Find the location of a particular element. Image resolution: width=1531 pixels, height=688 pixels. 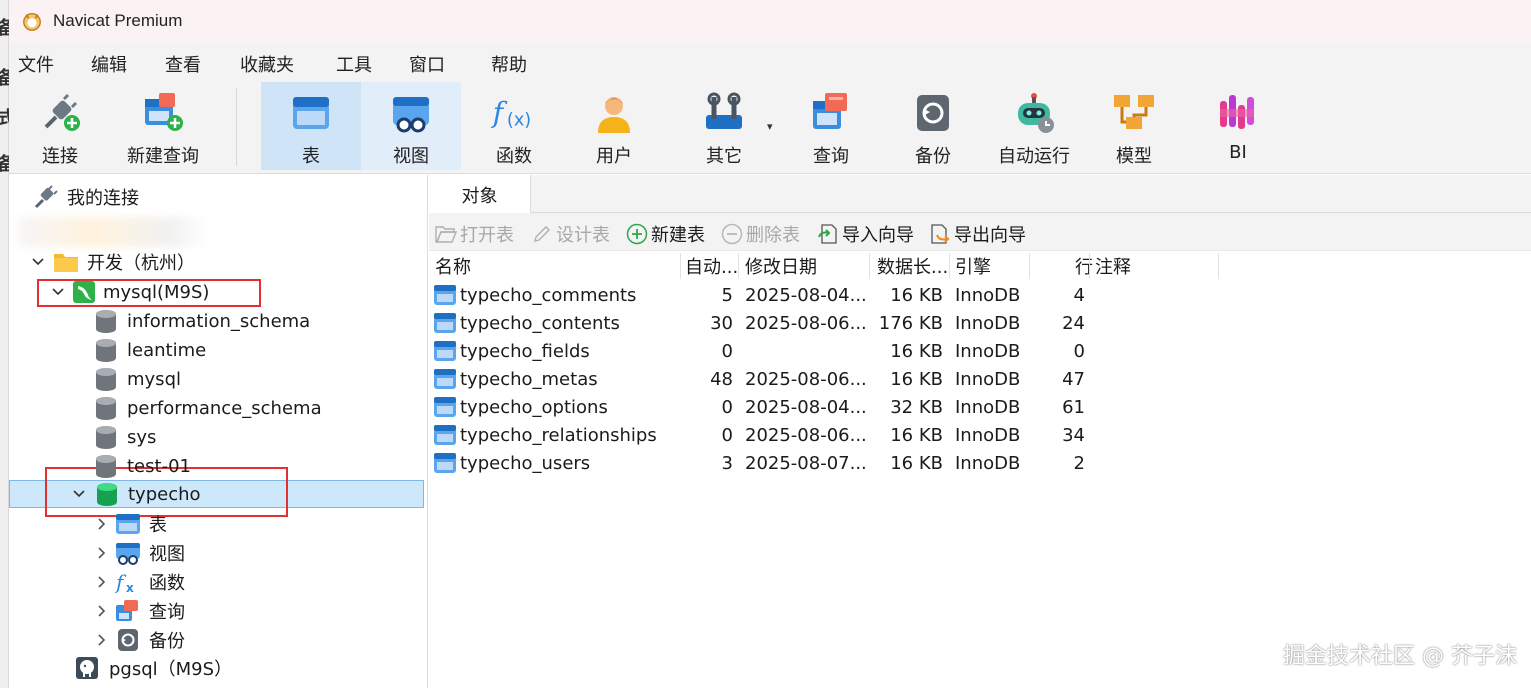

menu-view: 查看 is located at coordinates (183, 64).